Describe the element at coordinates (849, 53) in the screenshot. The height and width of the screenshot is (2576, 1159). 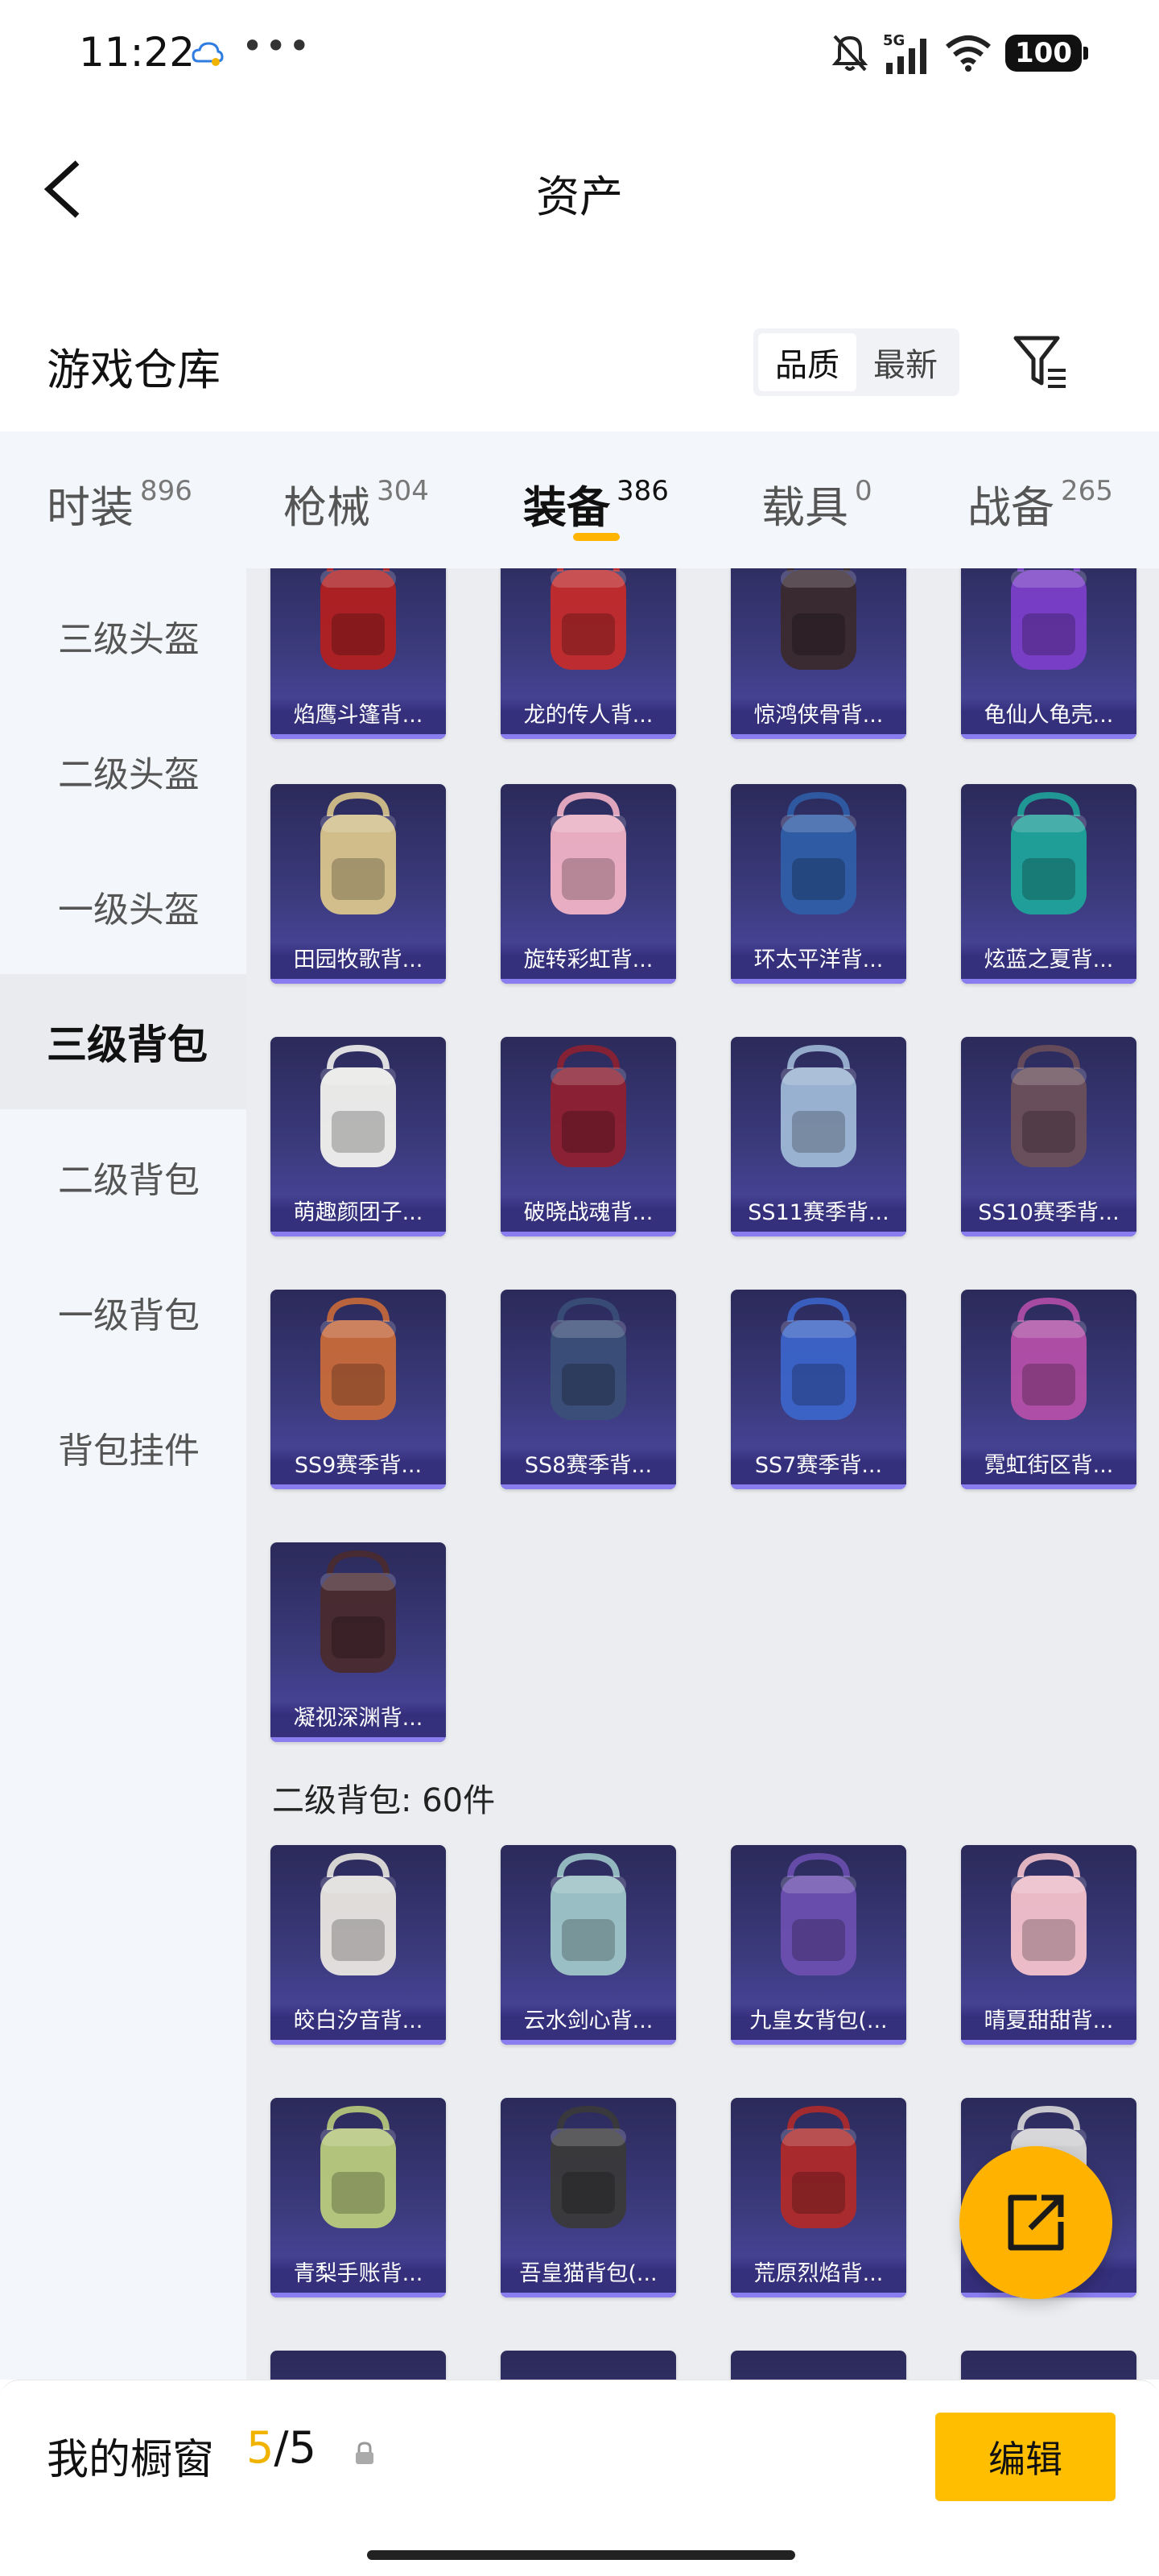
I see `bell-muted-icon` at that location.